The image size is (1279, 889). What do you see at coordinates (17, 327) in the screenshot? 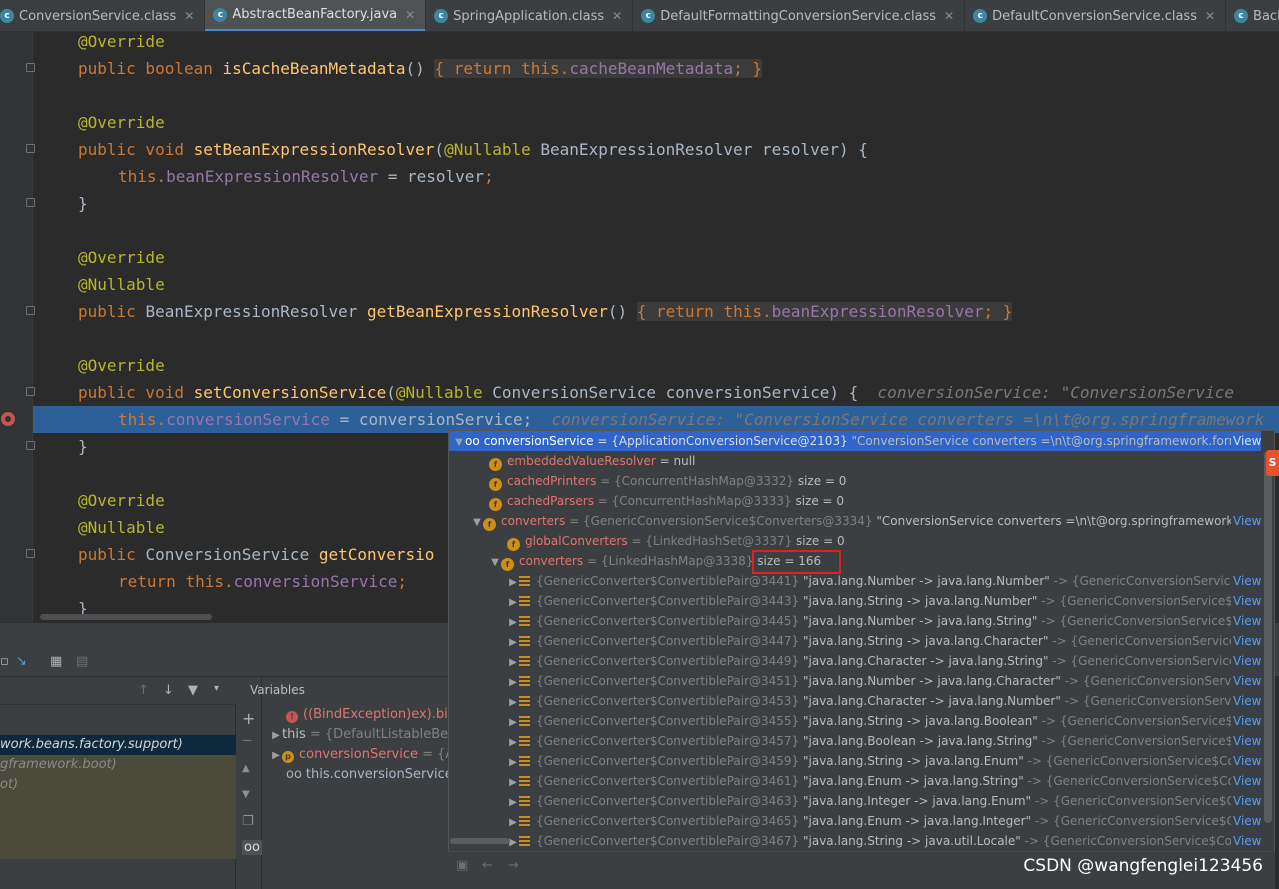
I see `editor-gutter` at bounding box center [17, 327].